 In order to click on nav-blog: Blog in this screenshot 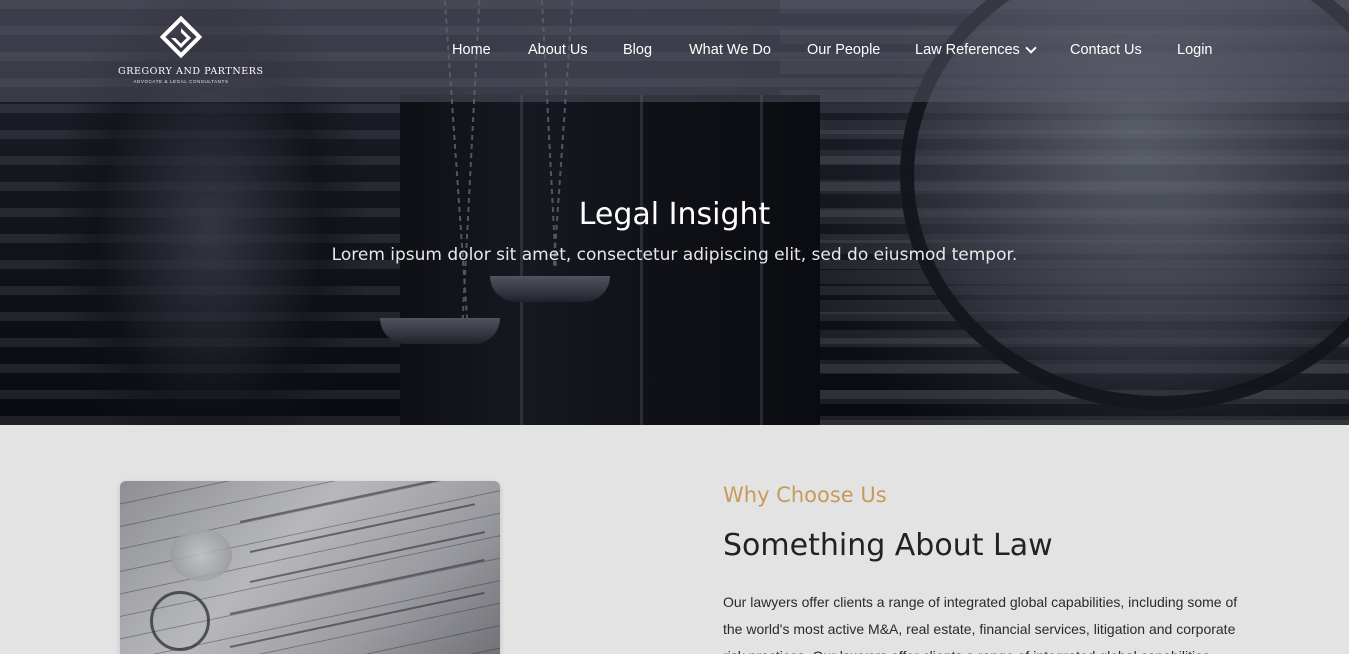, I will do `click(637, 50)`.